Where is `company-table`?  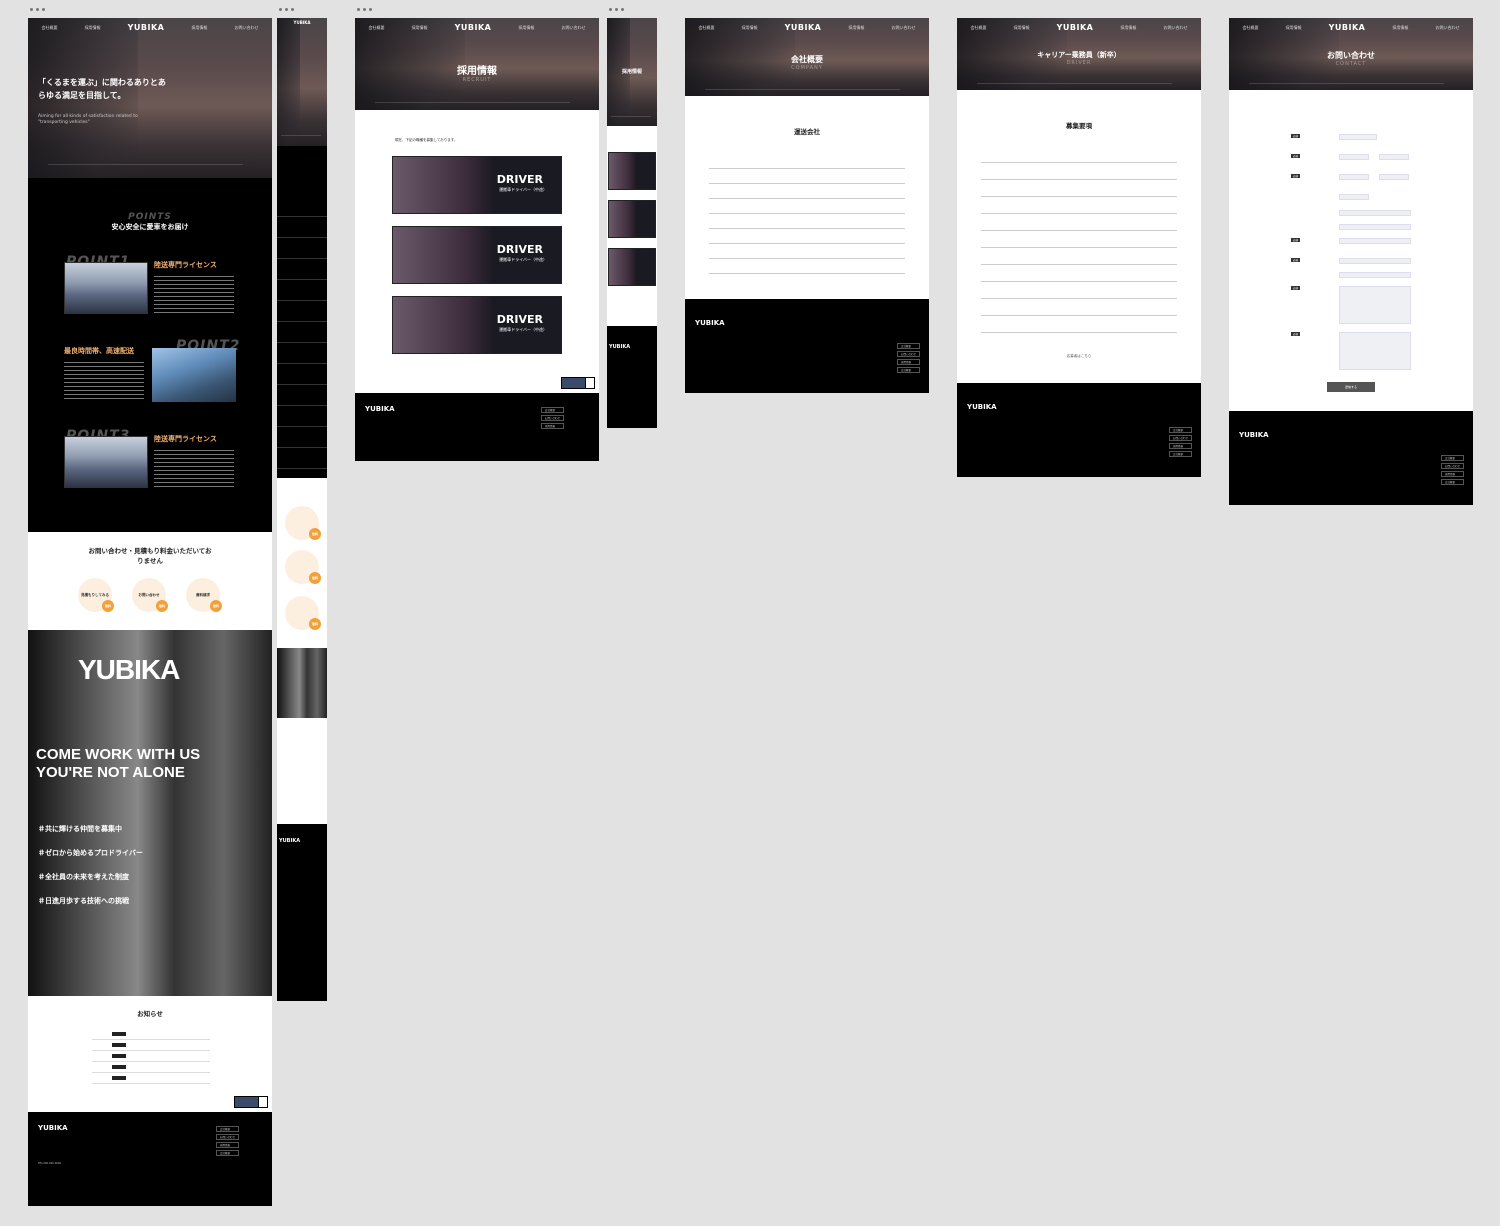 company-table is located at coordinates (807, 217).